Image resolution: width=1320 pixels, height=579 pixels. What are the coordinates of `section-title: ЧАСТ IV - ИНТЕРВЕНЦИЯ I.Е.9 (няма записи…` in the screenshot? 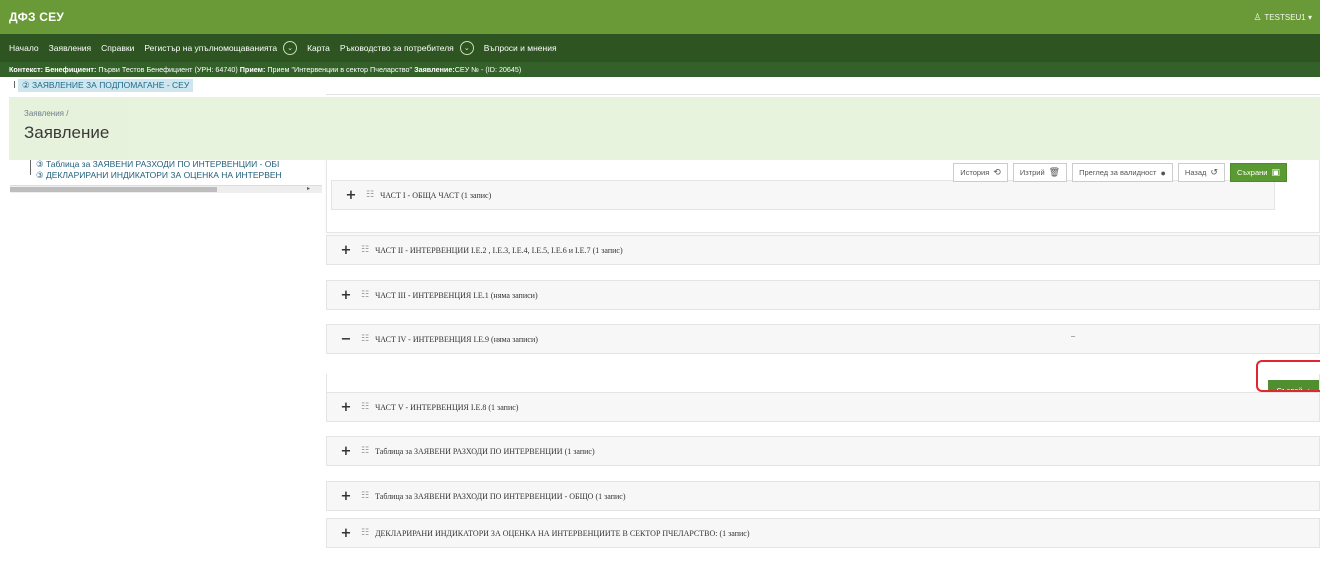 It's located at (456, 339).